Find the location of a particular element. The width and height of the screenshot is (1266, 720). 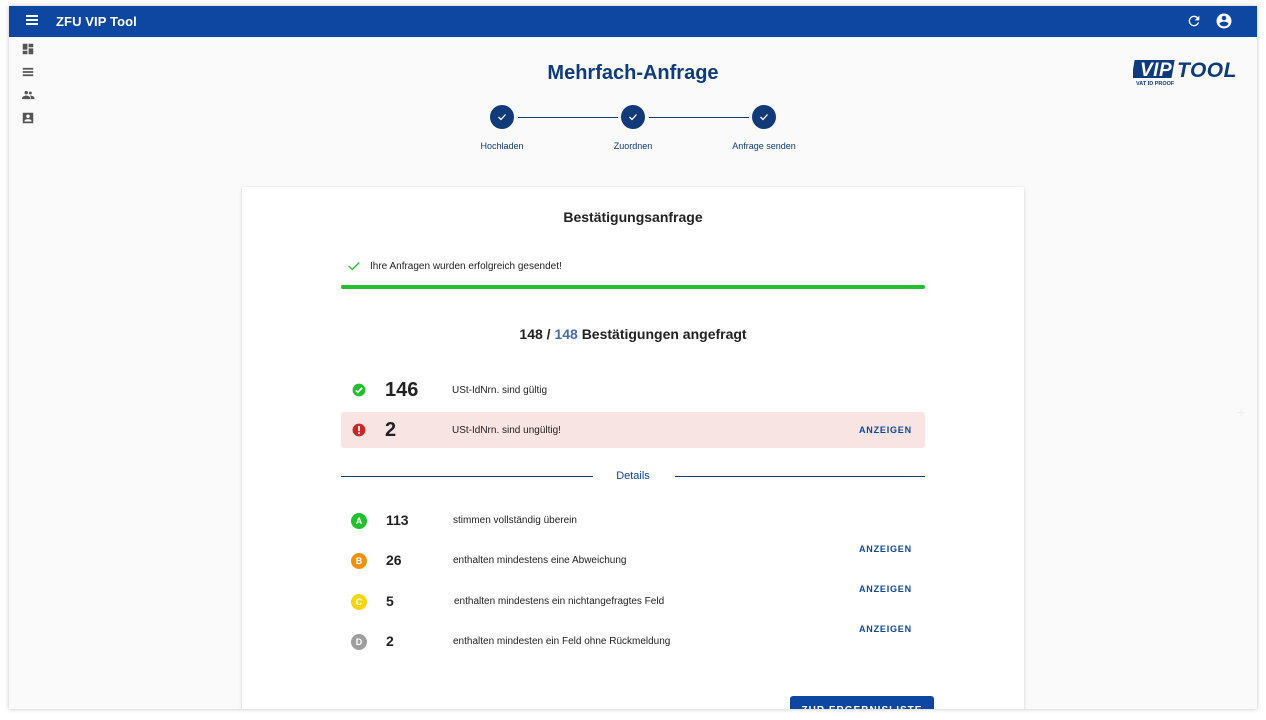

card-title: Bestätigungsanfrage is located at coordinates (633, 217).